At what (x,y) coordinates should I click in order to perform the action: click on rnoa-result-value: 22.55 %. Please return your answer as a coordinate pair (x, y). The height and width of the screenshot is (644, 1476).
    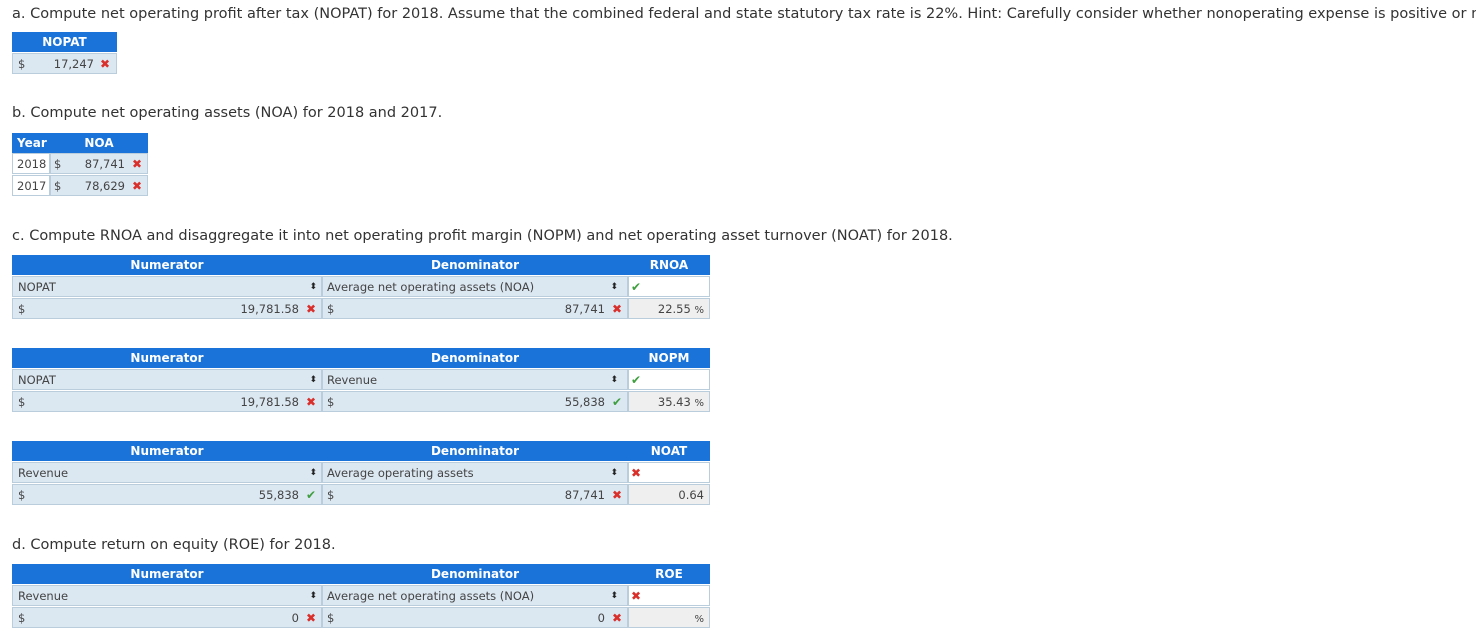
    Looking at the image, I should click on (681, 309).